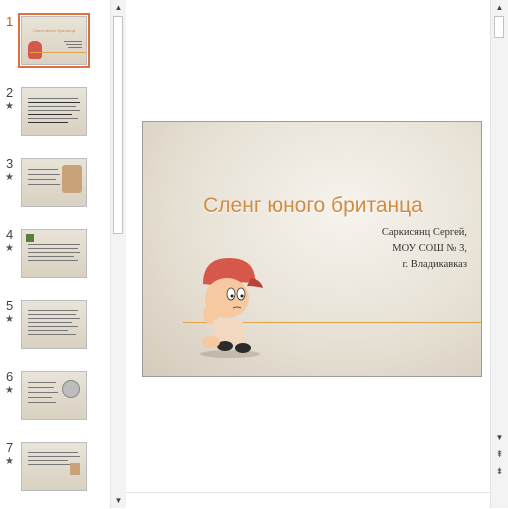  I want to click on thumbnail-slide-2: 2 ★, so click(55, 118).